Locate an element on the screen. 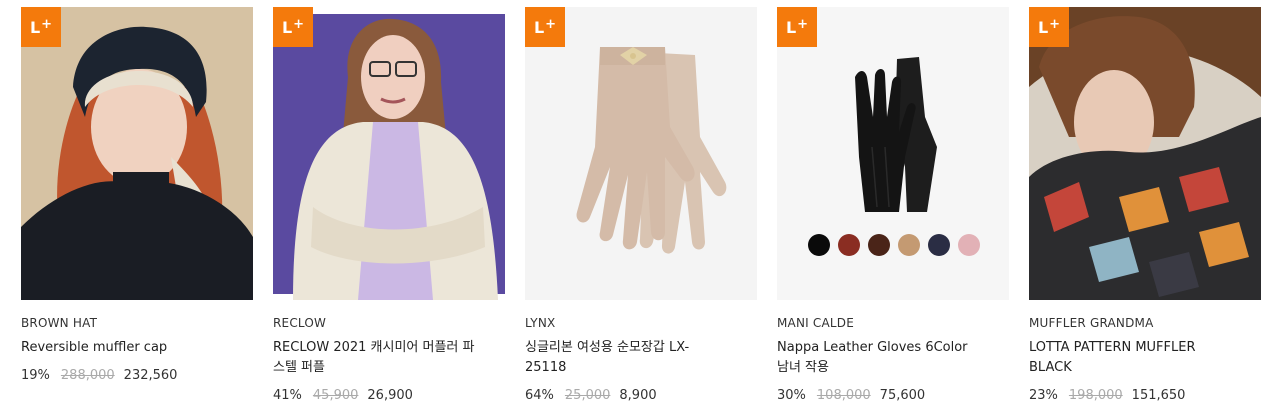 This screenshot has width=1266, height=415. sale-price: 75,600 is located at coordinates (902, 395).